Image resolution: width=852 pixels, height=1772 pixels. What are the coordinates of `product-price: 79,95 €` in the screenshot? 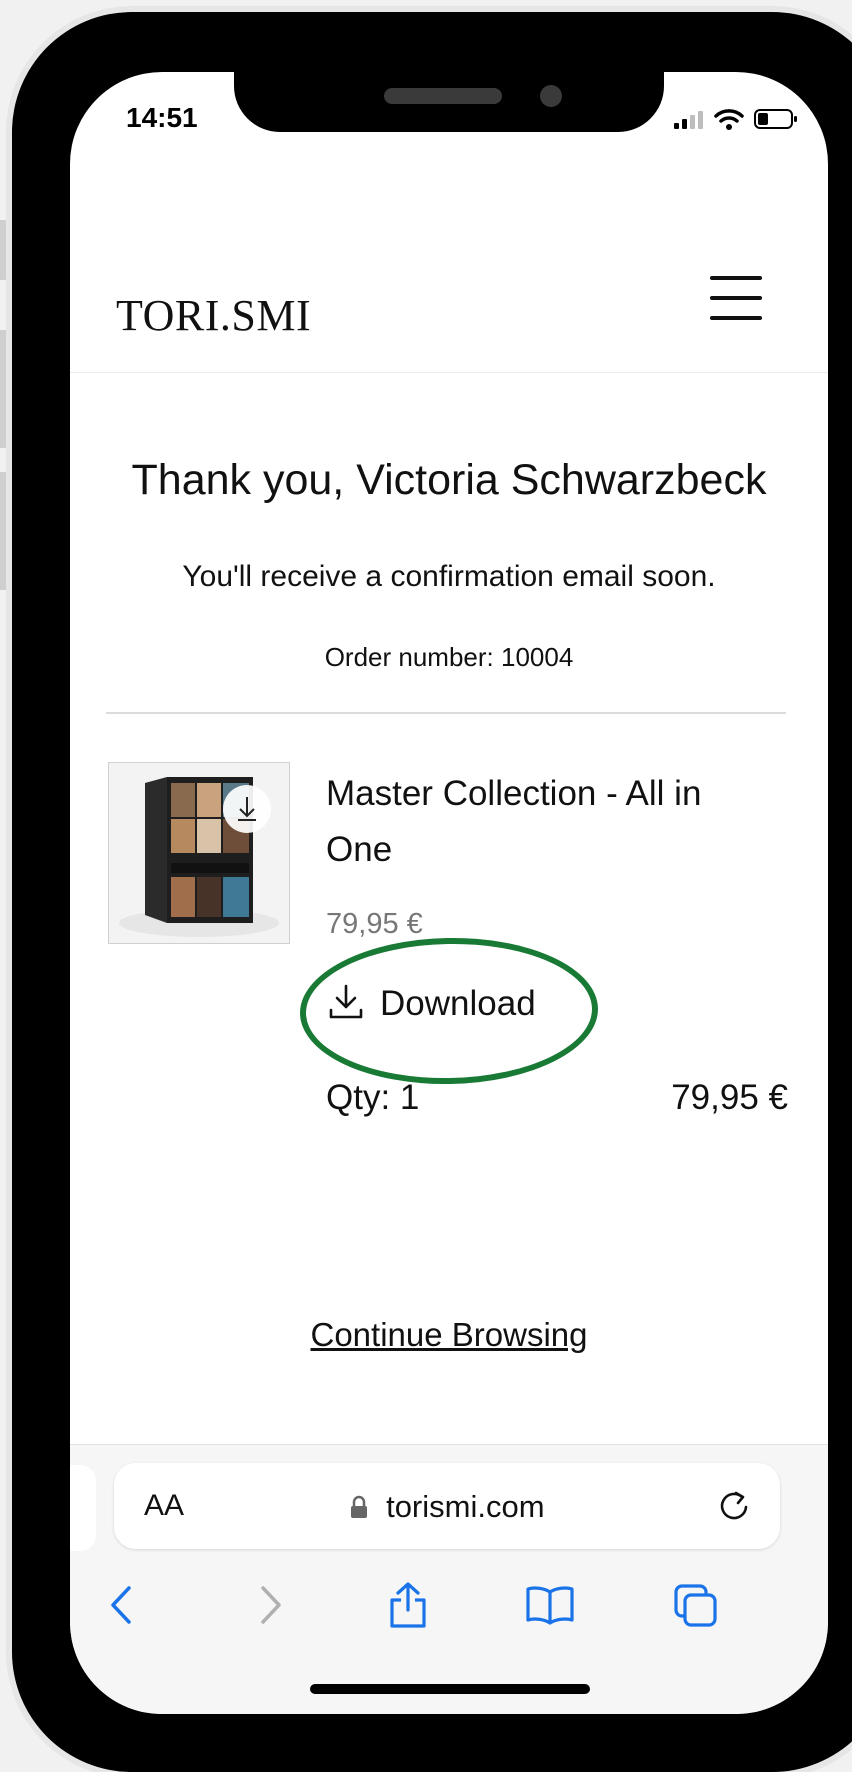 It's located at (374, 924).